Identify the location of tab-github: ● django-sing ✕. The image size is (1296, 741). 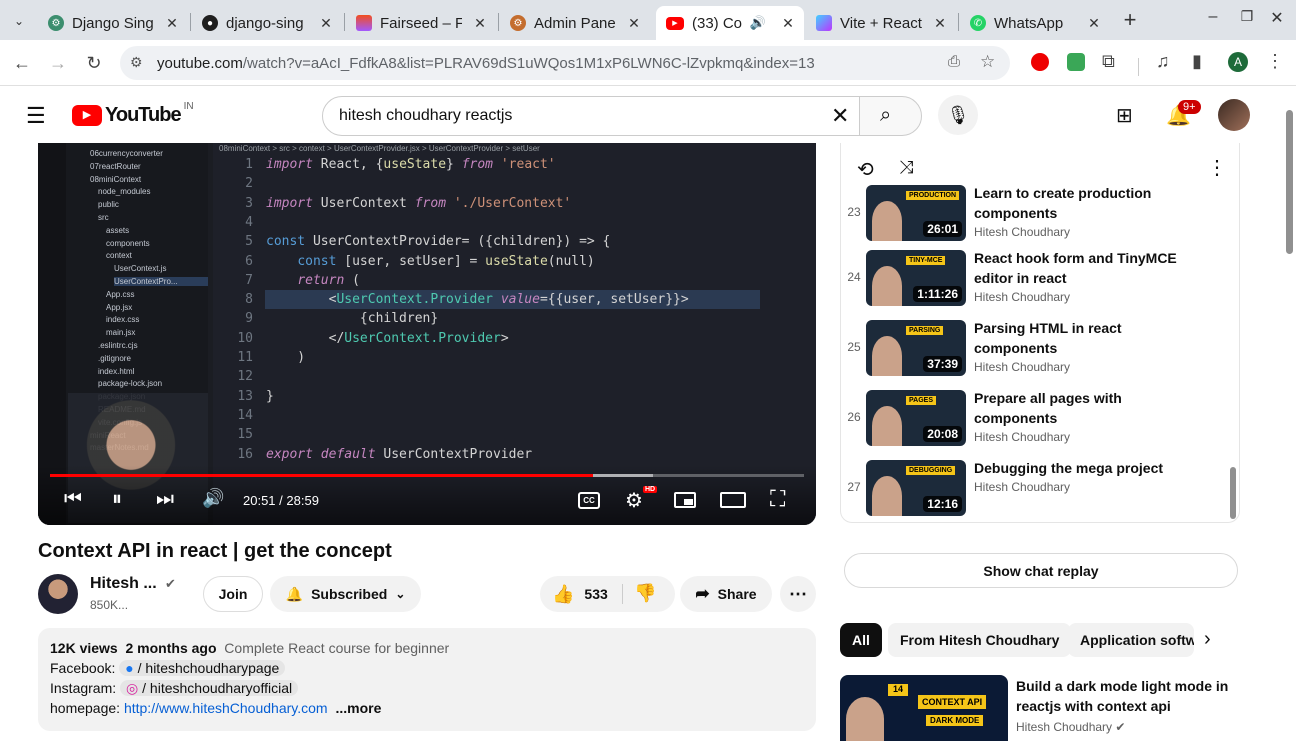
(267, 23).